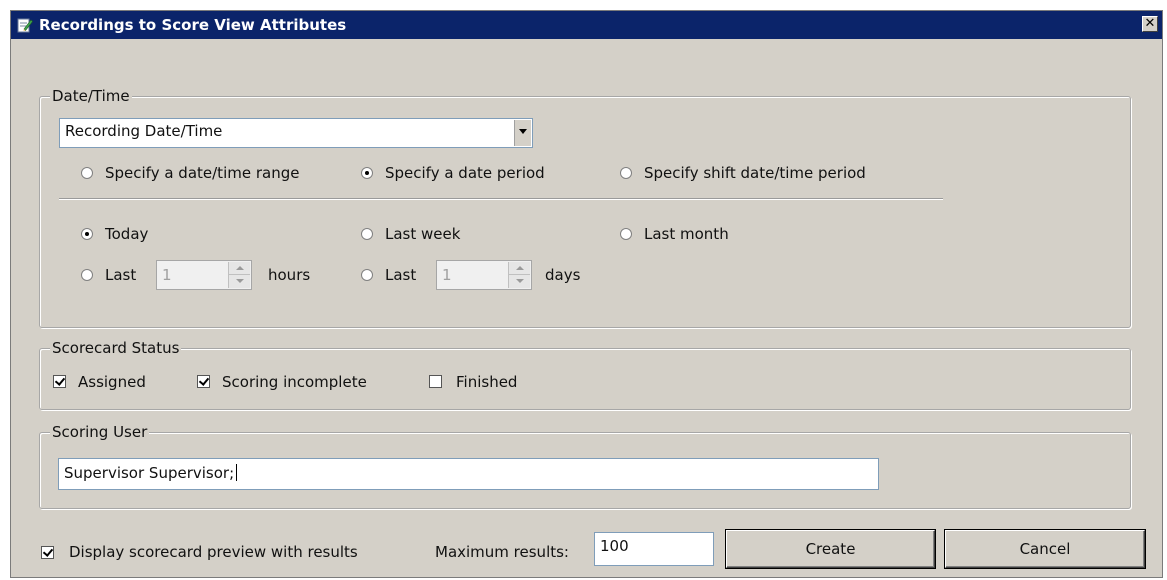 Image resolution: width=1167 pixels, height=580 pixels. What do you see at coordinates (654, 549) in the screenshot?
I see `max-results-input: 100` at bounding box center [654, 549].